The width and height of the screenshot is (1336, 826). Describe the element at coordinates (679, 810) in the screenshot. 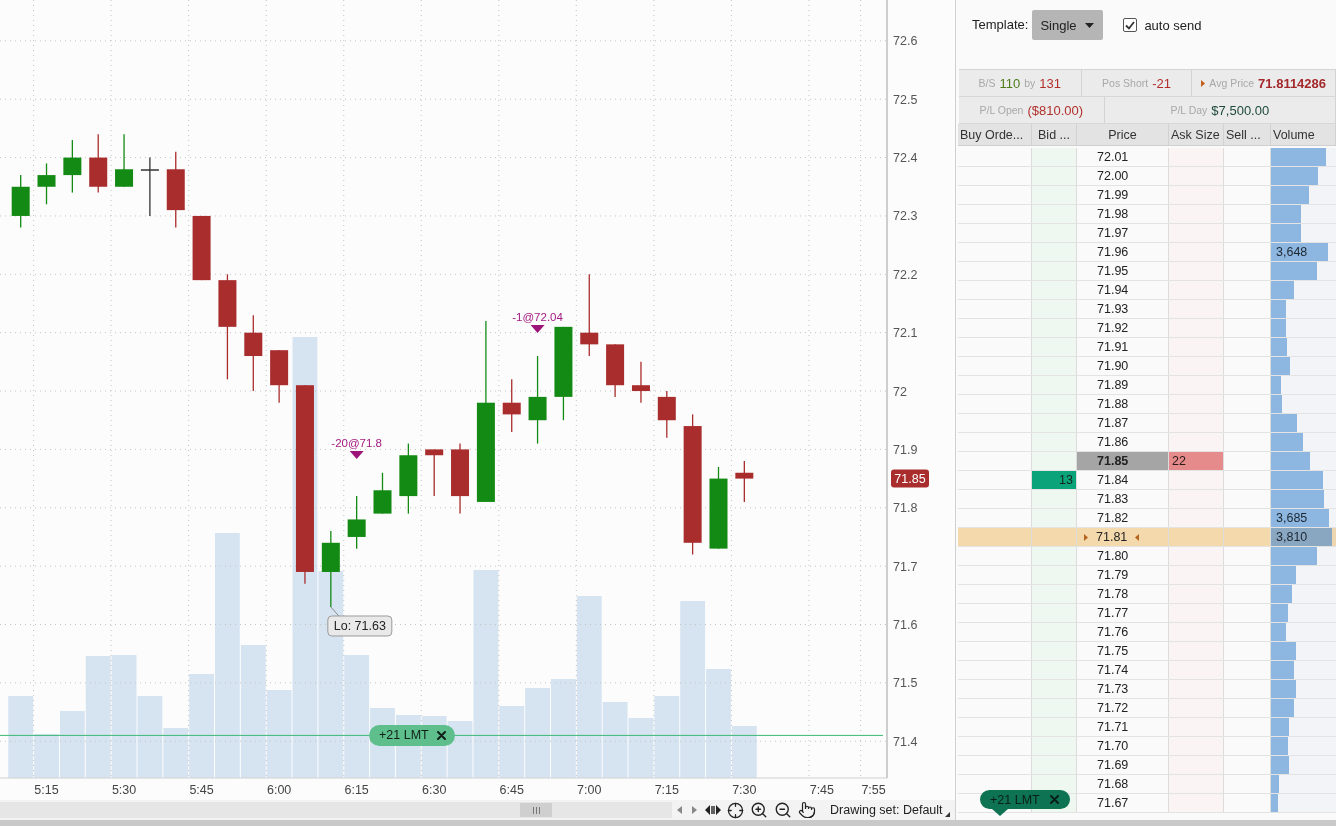

I see `caret-left-icon` at that location.